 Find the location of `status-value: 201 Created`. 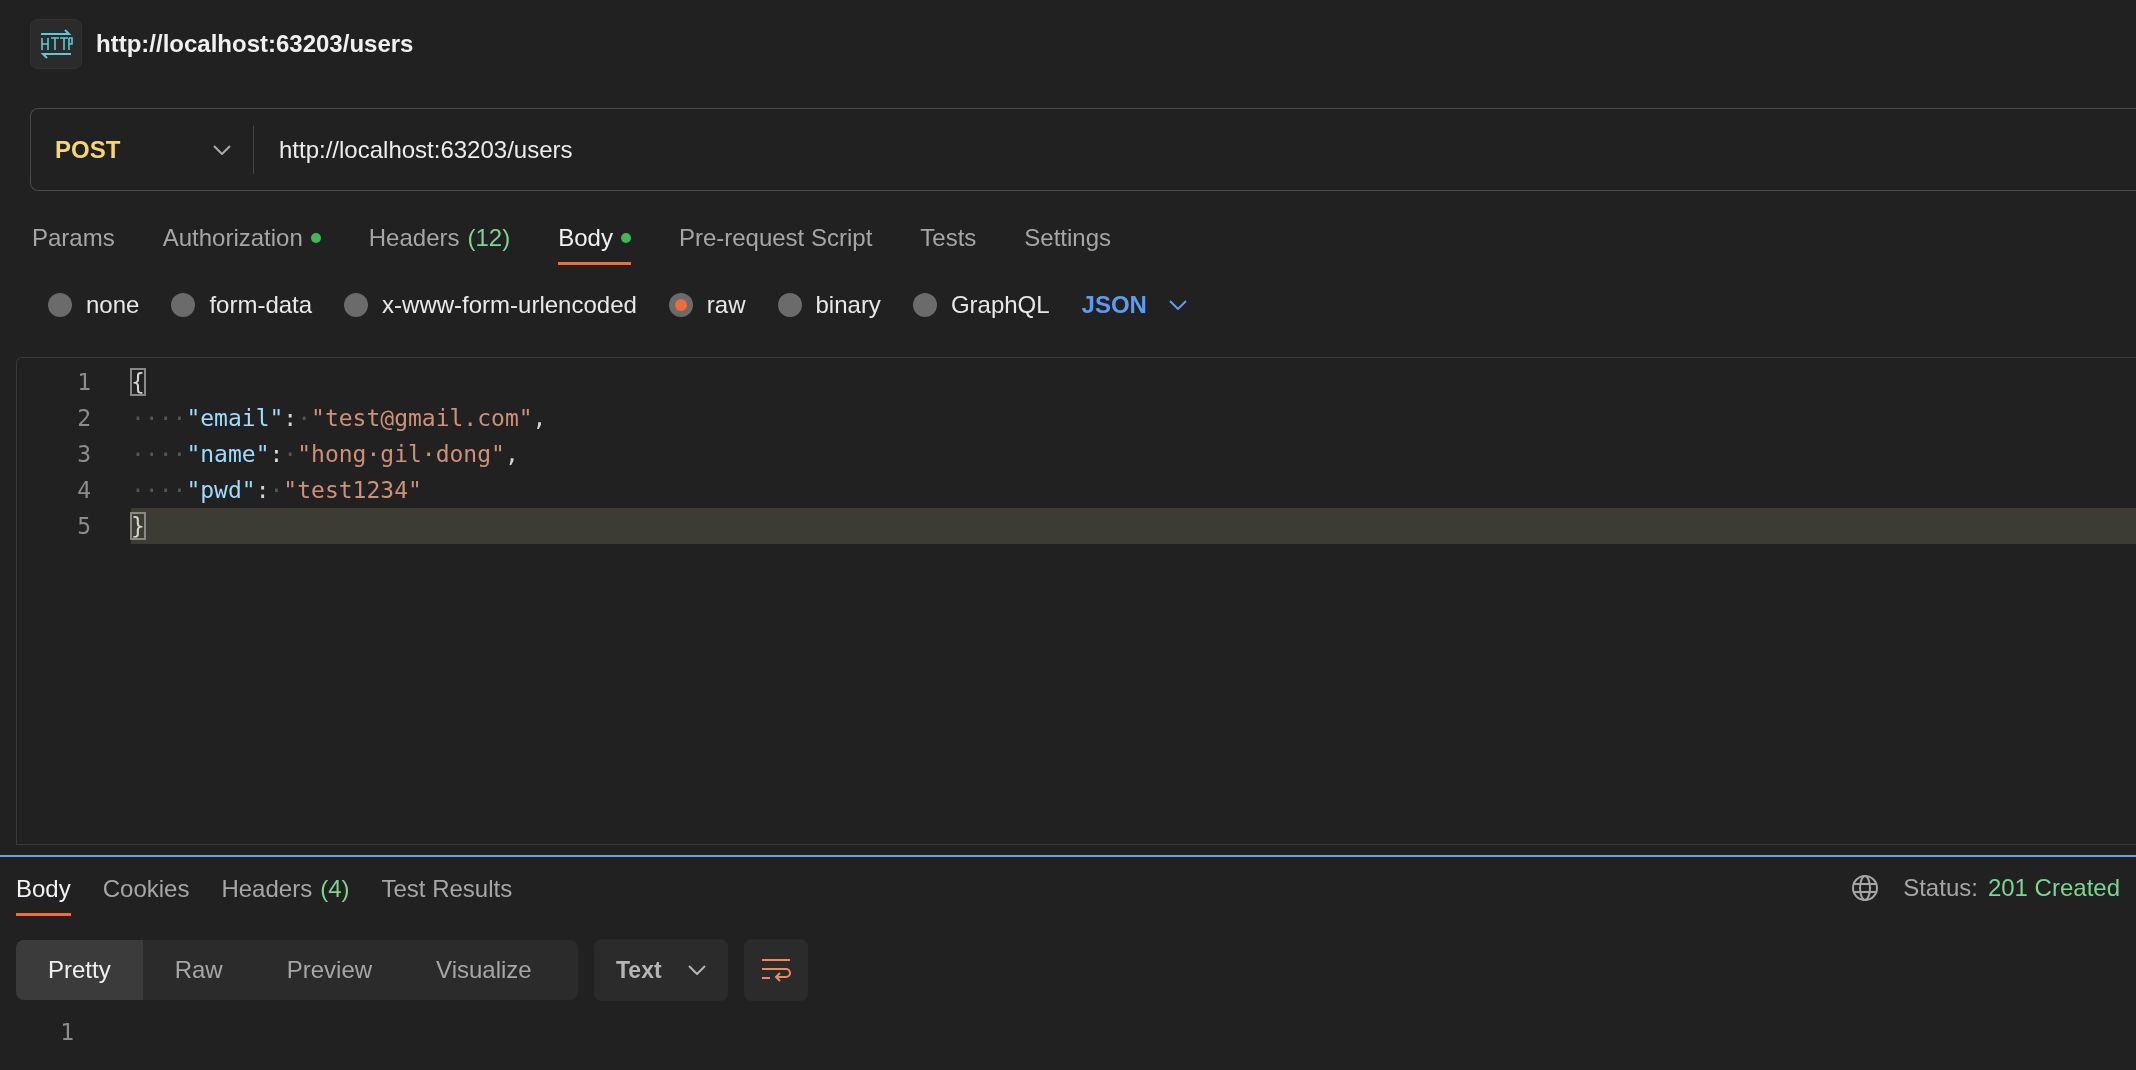

status-value: 201 Created is located at coordinates (2053, 888).